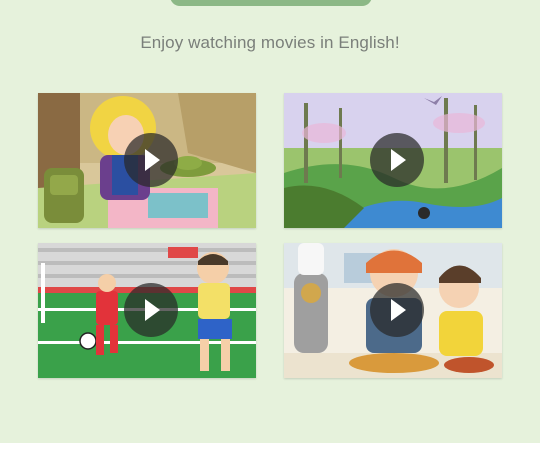 The image size is (540, 450). Describe the element at coordinates (270, 446) in the screenshot. I see `bottom-separator` at that location.